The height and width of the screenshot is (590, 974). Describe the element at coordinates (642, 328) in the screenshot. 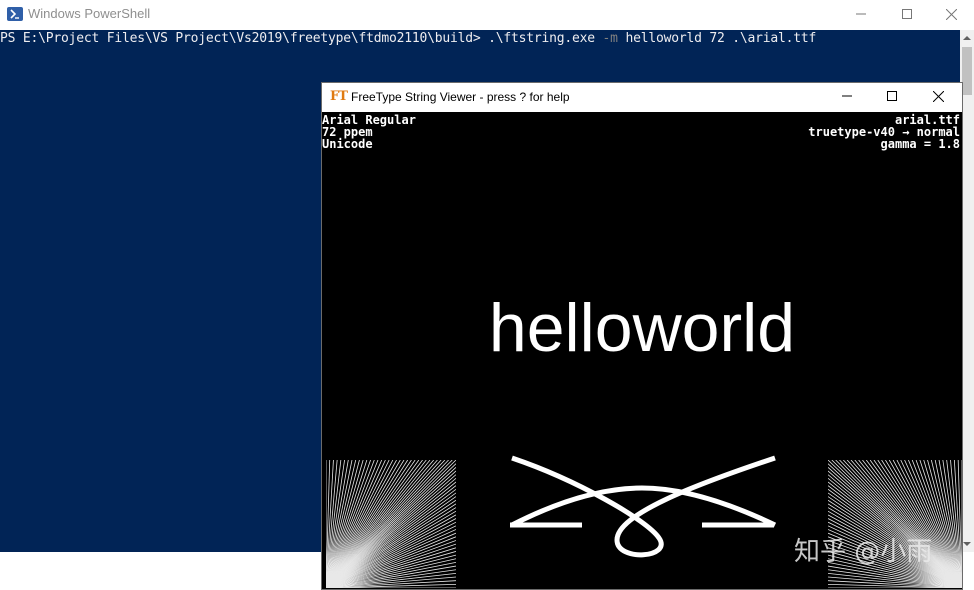

I see `rendered-sample-text: helloworld` at that location.